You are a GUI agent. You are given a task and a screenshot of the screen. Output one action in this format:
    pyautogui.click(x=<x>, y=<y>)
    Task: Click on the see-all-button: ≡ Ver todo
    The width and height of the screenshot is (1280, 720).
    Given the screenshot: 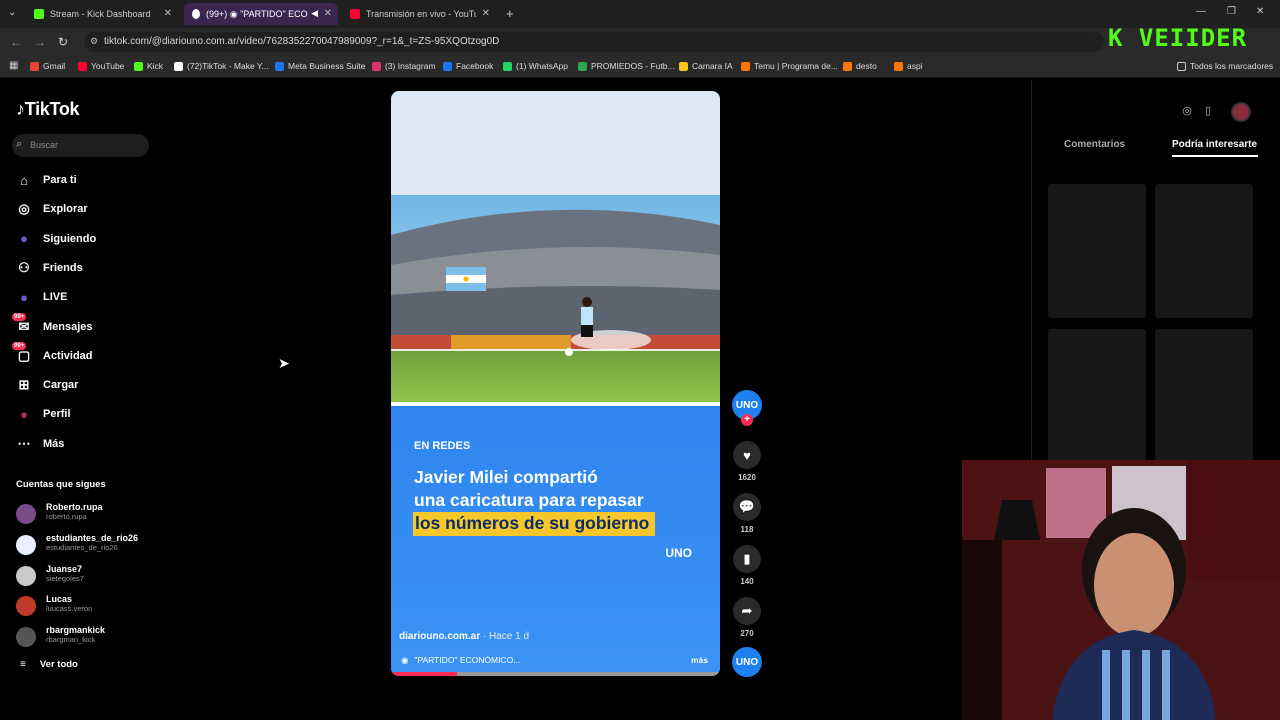 What is the action you would take?
    pyautogui.click(x=49, y=664)
    